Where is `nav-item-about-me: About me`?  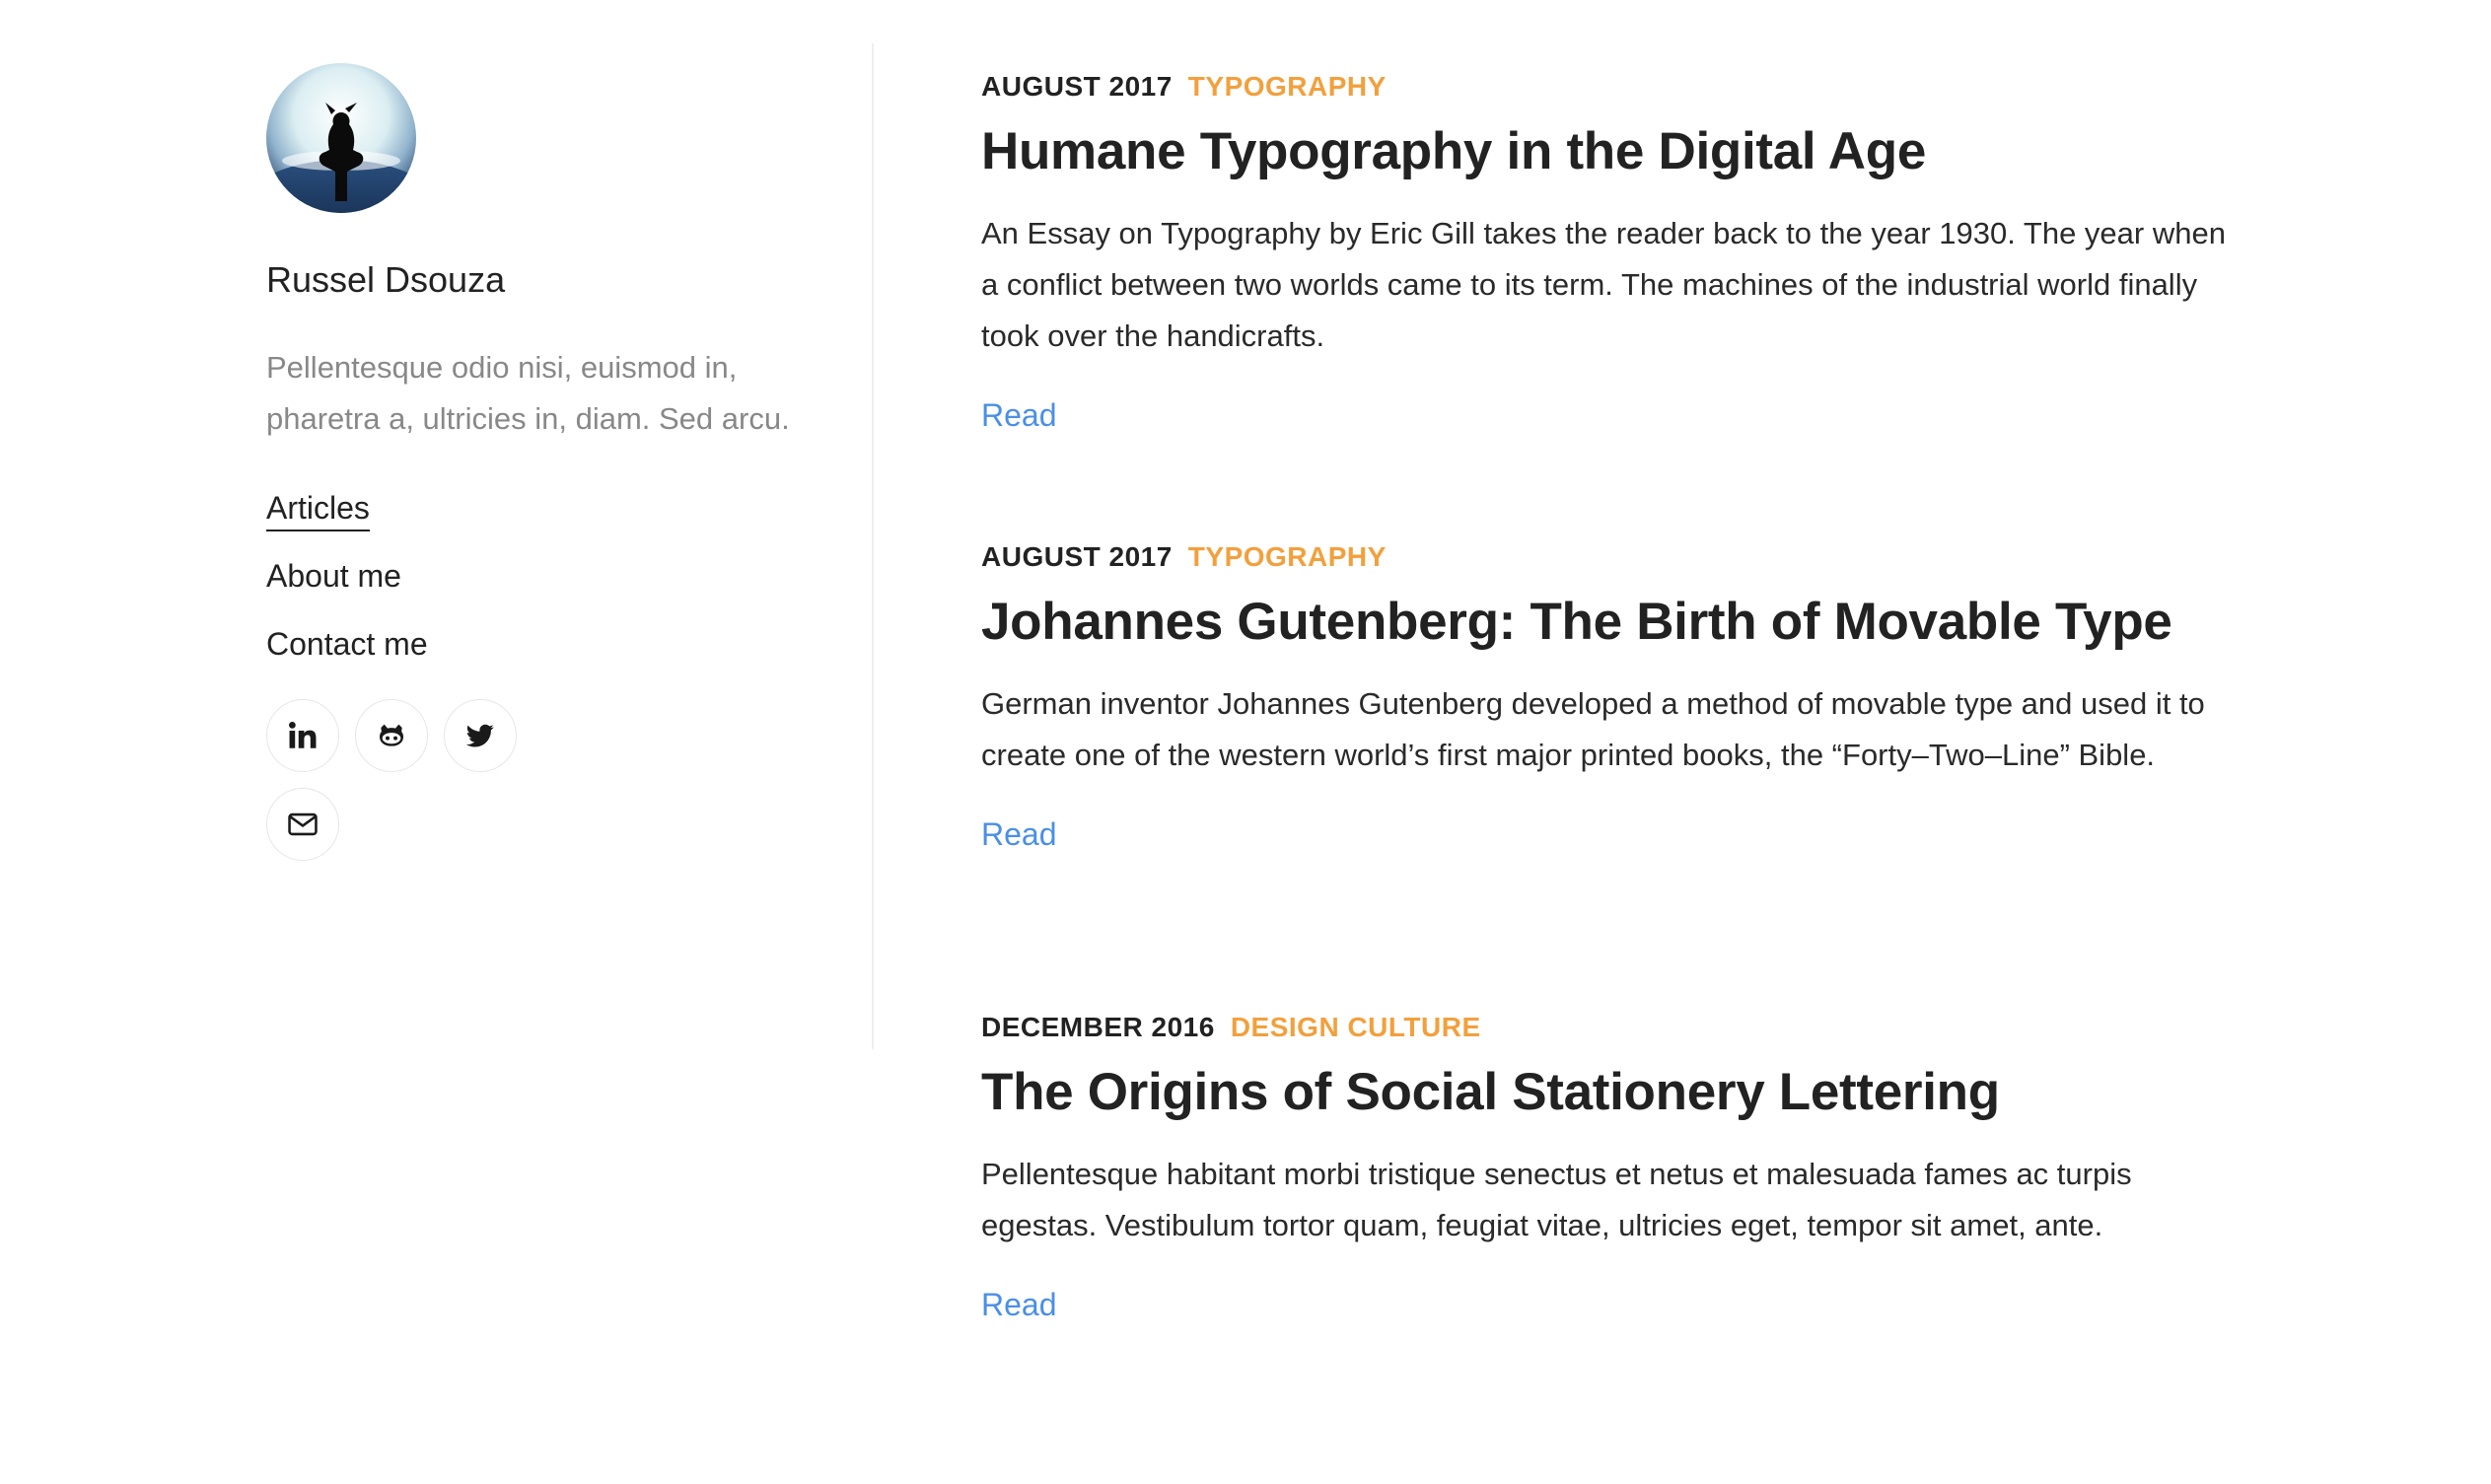
nav-item-about-me: About me is located at coordinates (542, 576).